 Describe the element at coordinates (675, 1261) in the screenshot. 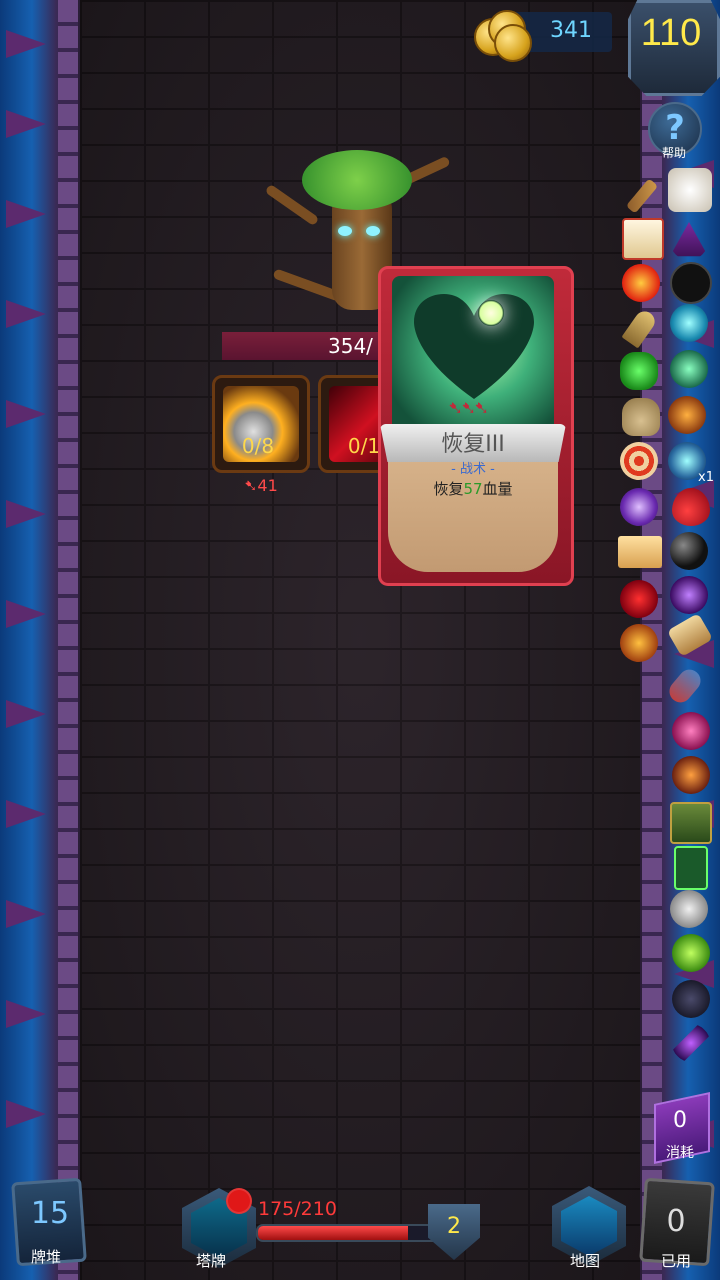

I see `discard-pile-label: 已用` at that location.